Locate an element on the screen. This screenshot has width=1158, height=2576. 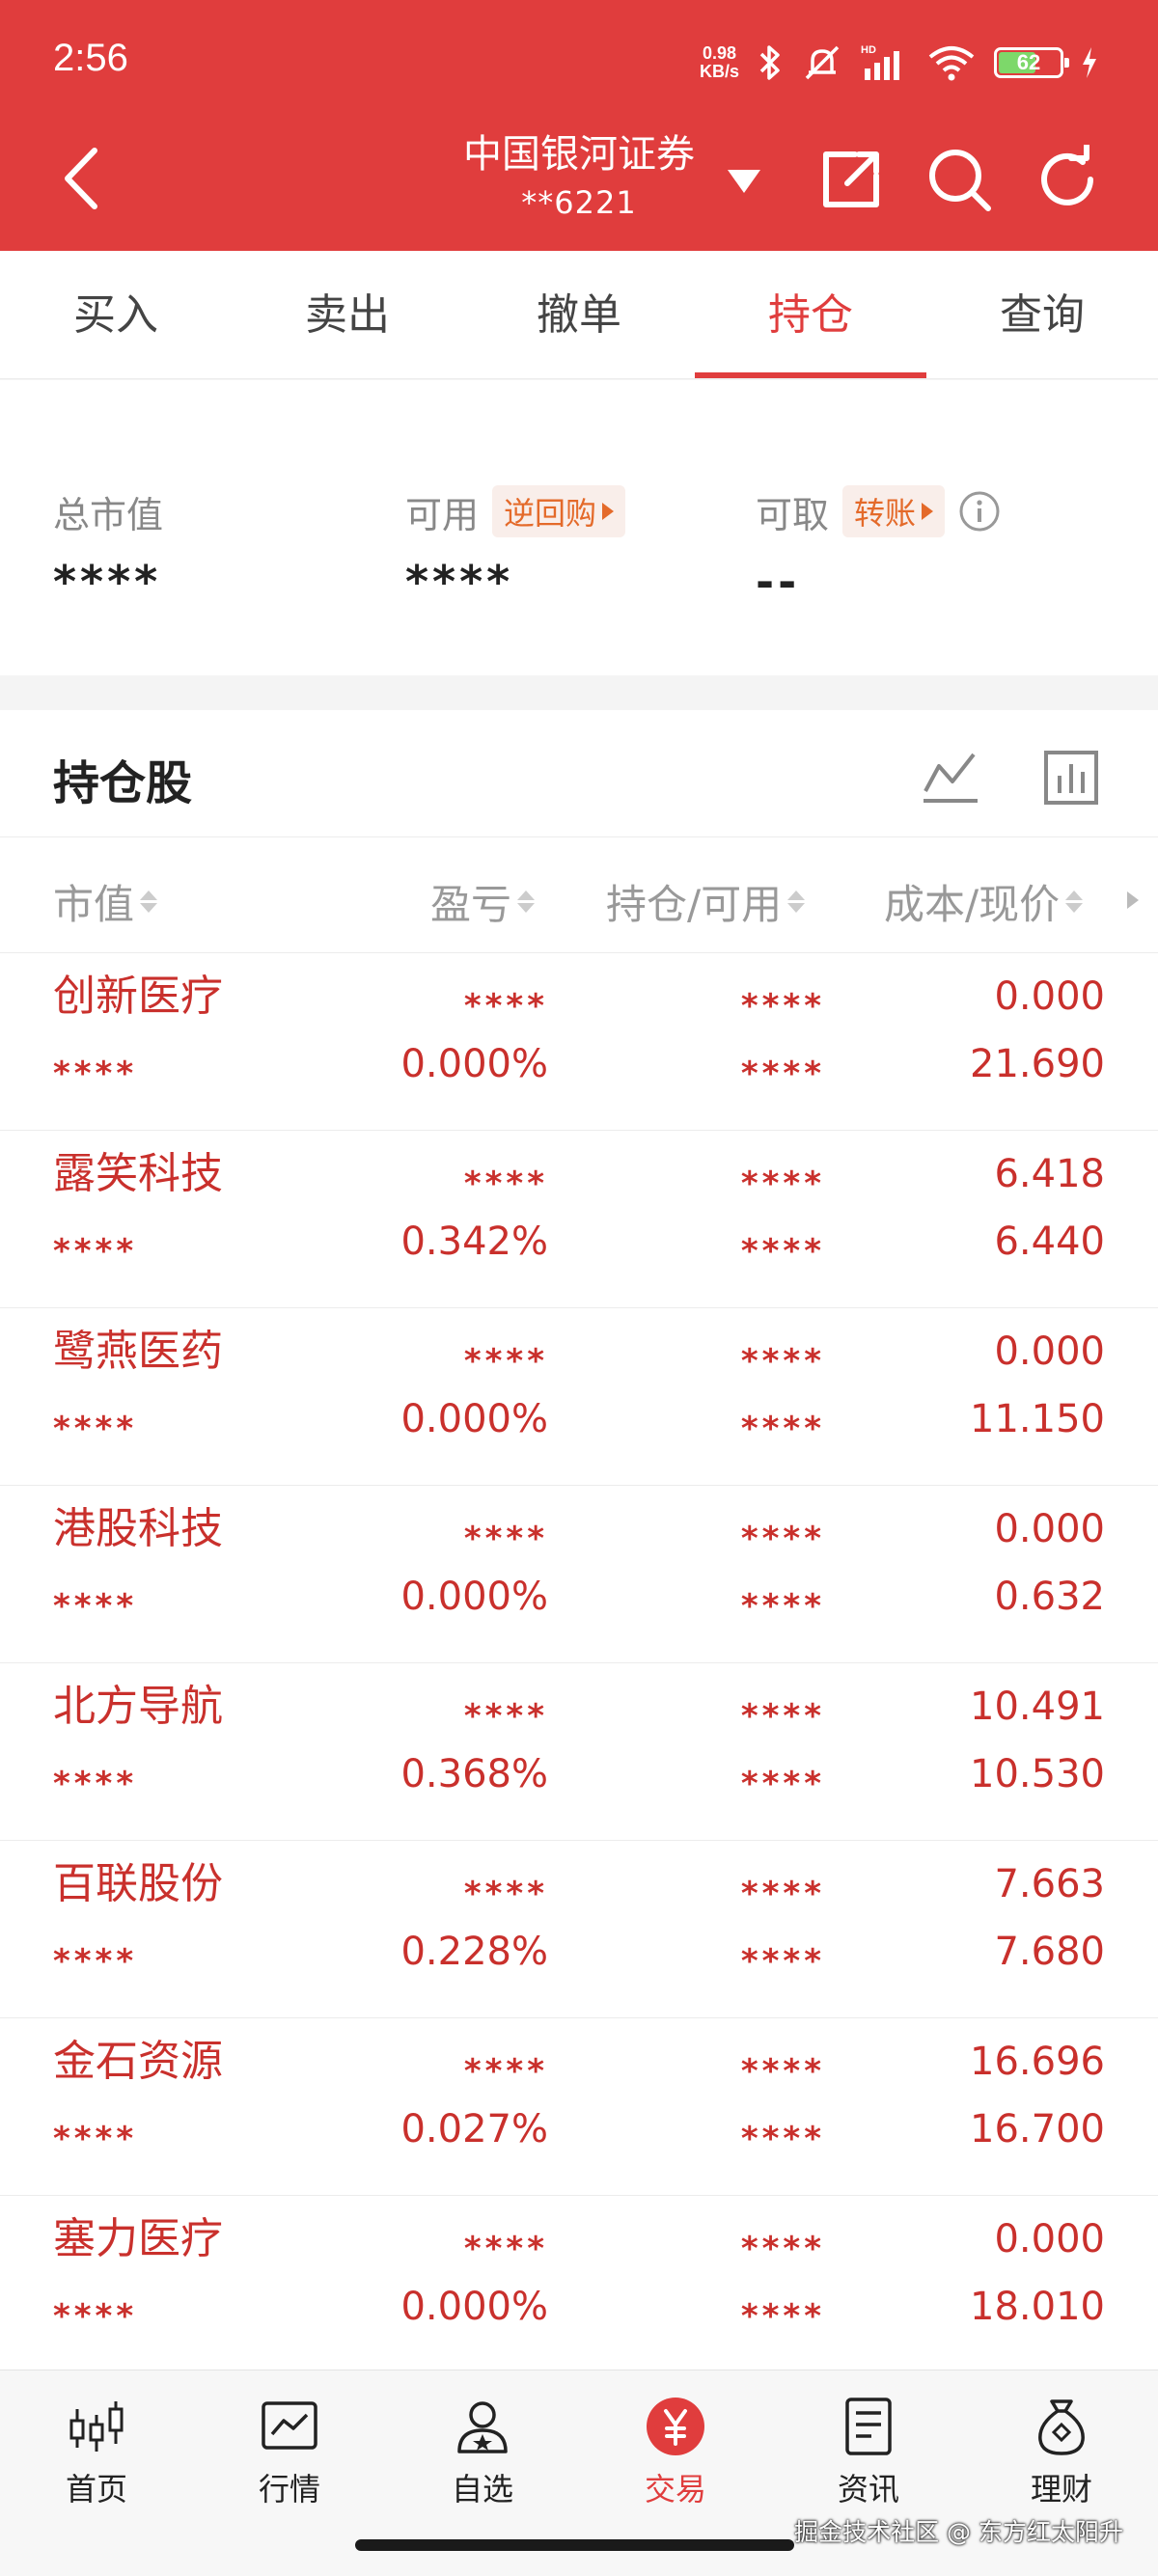
transfer-button: 转账 is located at coordinates (894, 511).